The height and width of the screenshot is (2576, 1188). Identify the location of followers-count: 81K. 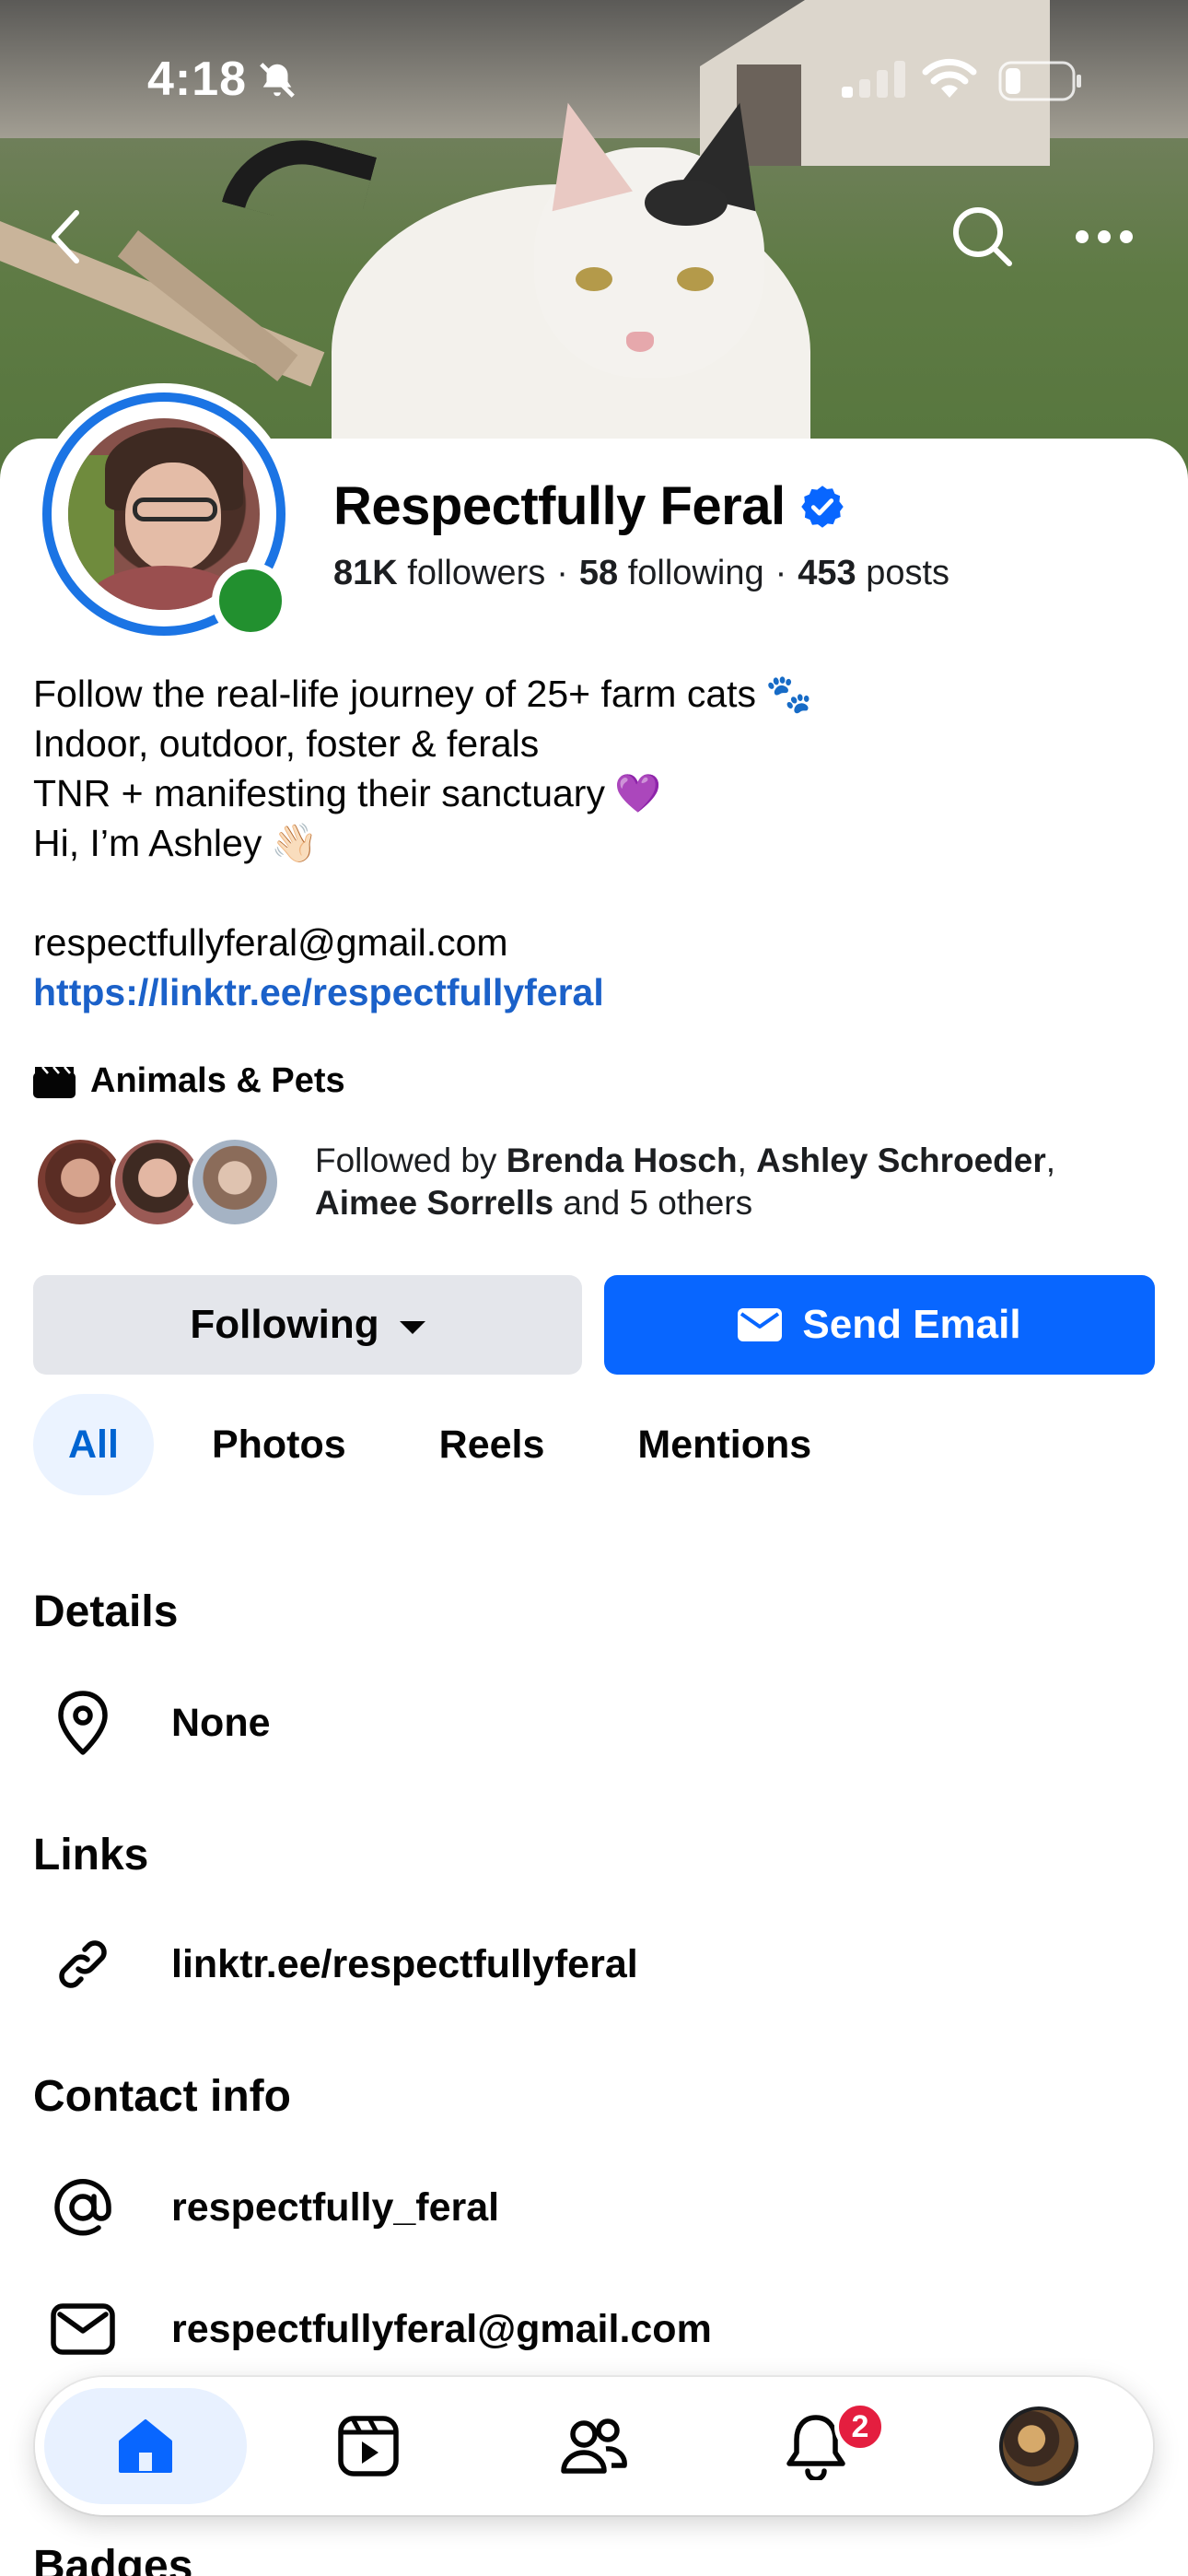
(365, 573).